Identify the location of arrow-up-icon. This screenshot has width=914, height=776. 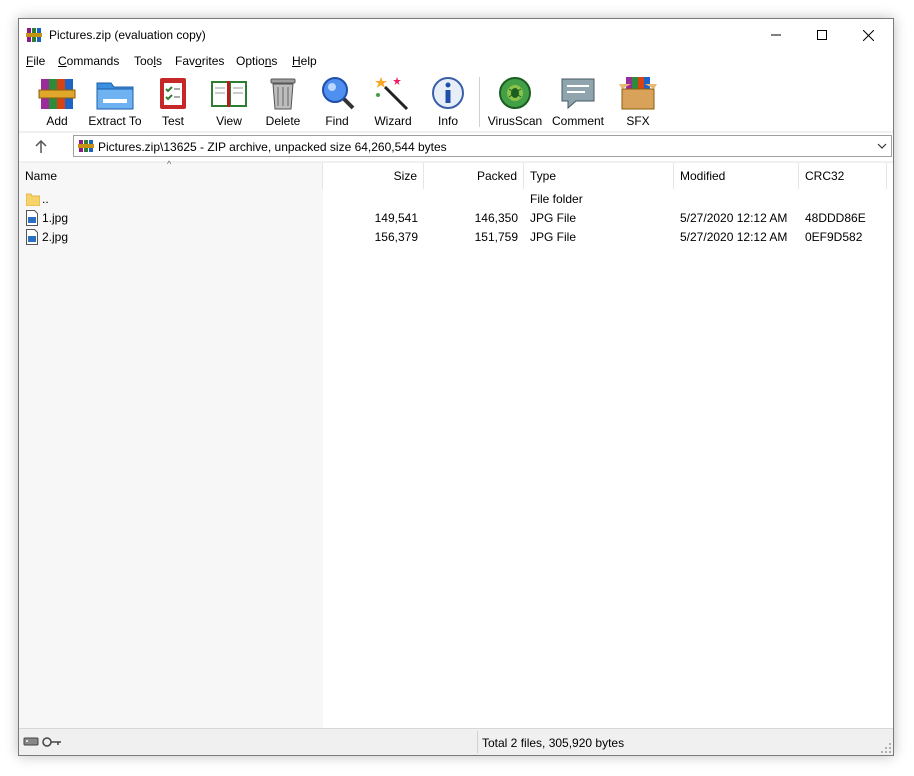
(41, 146).